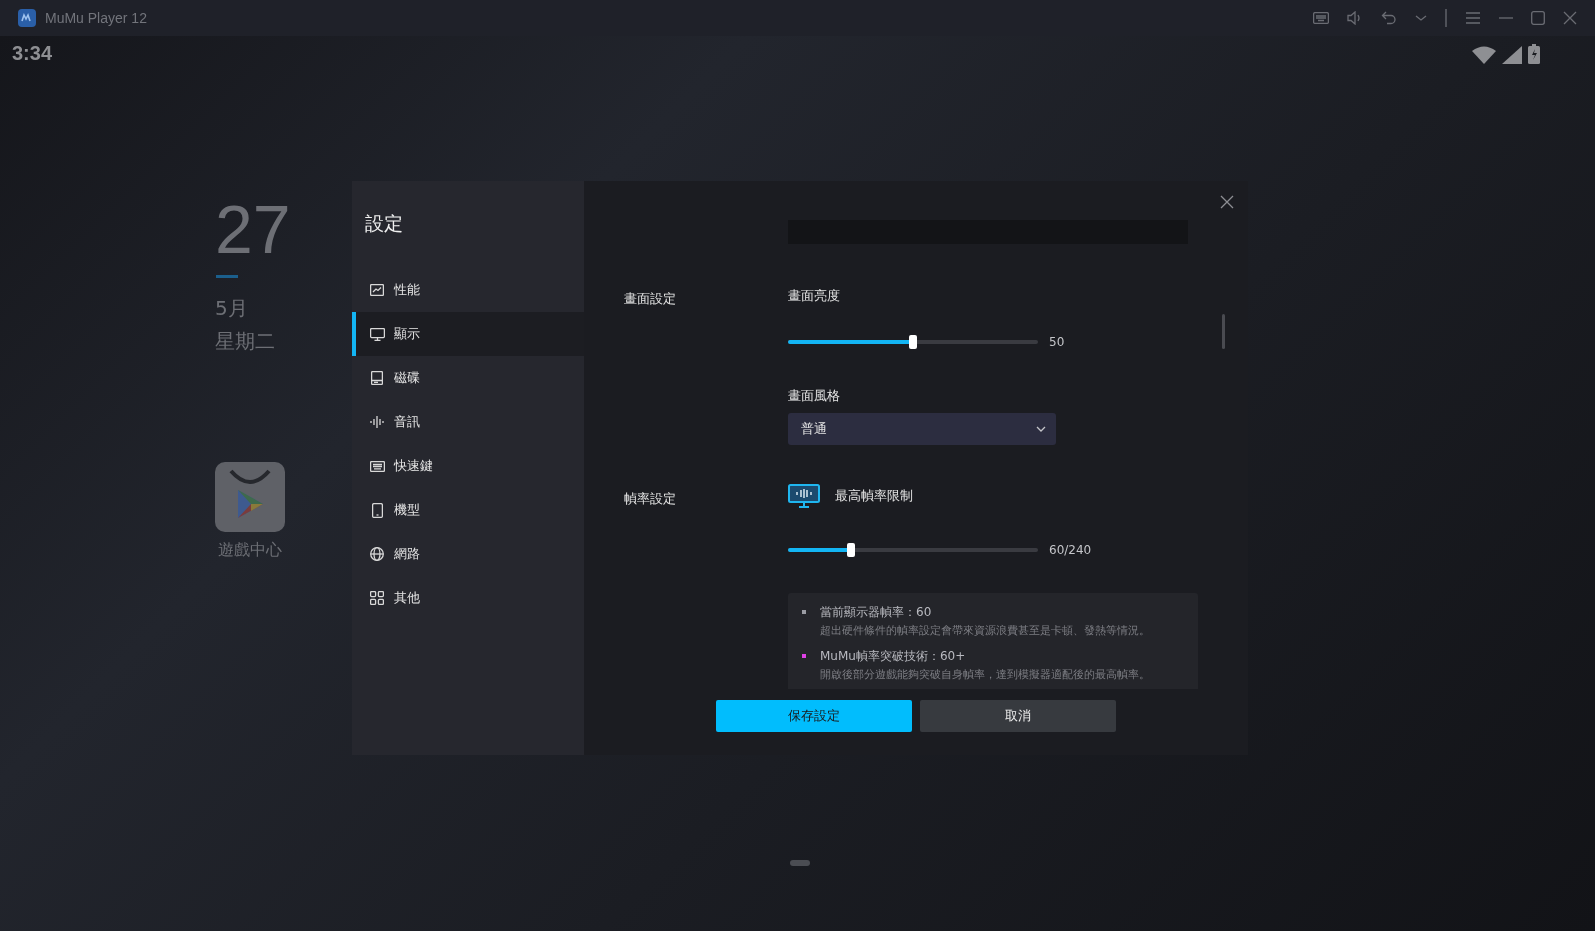 The height and width of the screenshot is (931, 1595). What do you see at coordinates (922, 429) in the screenshot?
I see `dropdown: 普通` at bounding box center [922, 429].